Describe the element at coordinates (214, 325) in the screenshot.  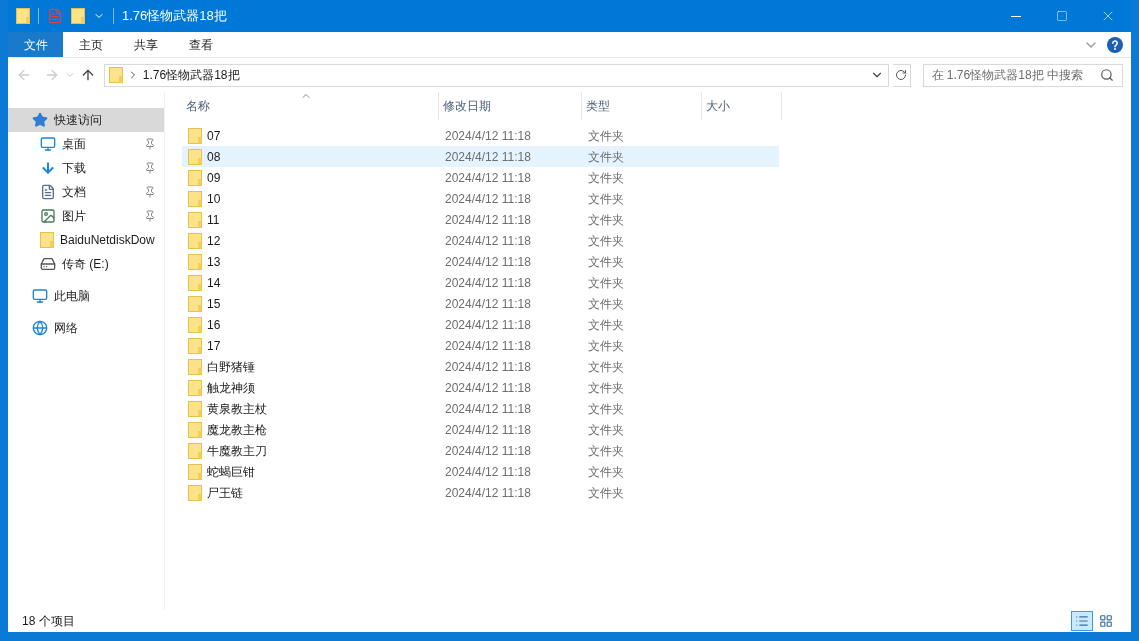
I see `file-name: 16` at that location.